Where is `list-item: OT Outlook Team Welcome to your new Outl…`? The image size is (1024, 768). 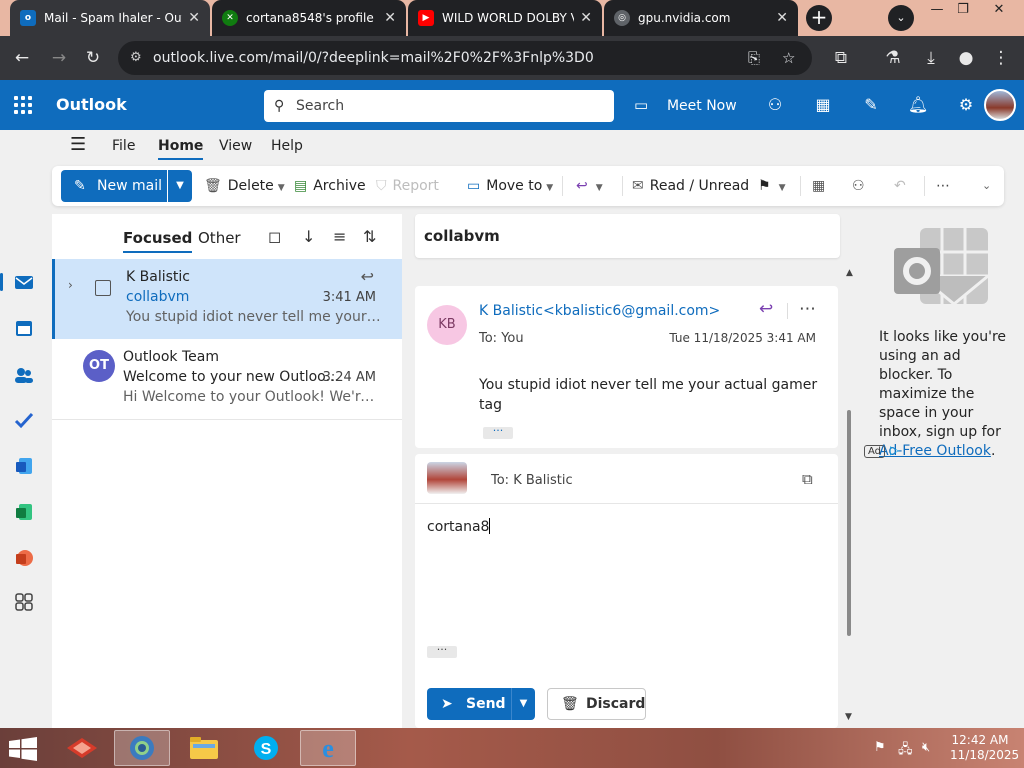 list-item: OT Outlook Team Welcome to your new Outl… is located at coordinates (227, 379).